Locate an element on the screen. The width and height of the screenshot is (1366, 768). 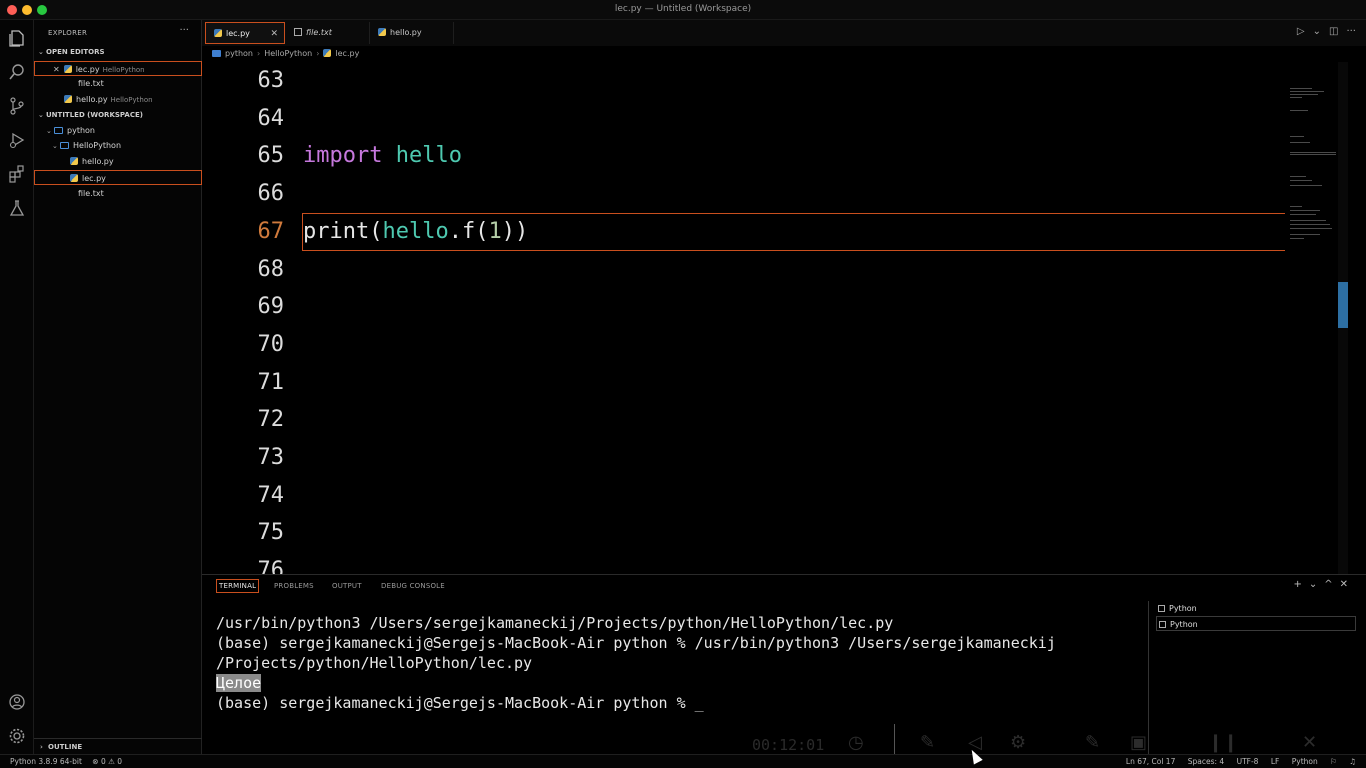
text-file-icon is located at coordinates (298, 32).